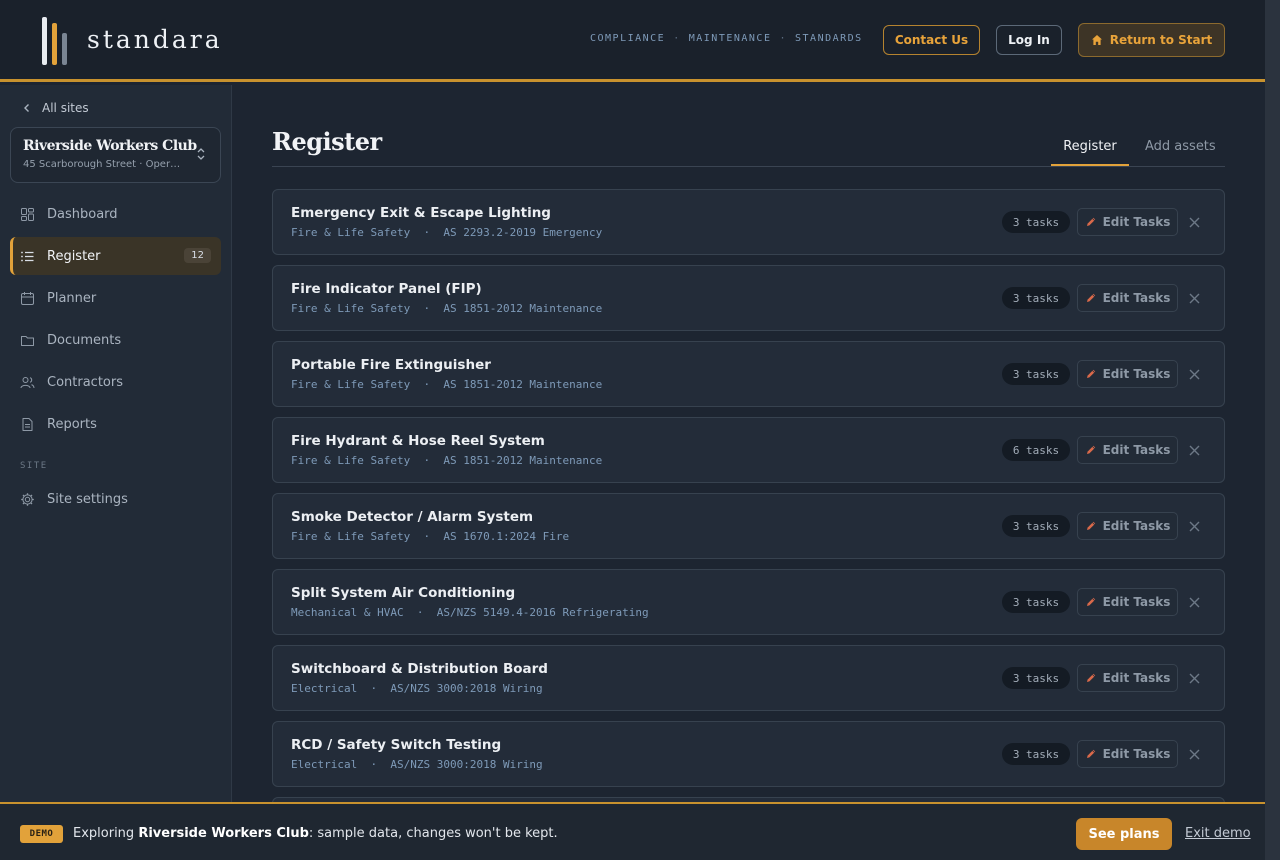 This screenshot has height=860, width=1280. Describe the element at coordinates (627, 38) in the screenshot. I see `topnav-compliance: COMPLIANCE` at that location.